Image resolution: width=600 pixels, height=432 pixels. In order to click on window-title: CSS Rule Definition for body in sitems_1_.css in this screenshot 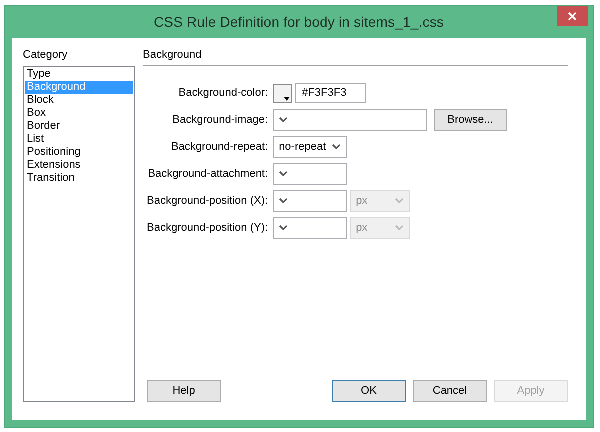, I will do `click(299, 22)`.